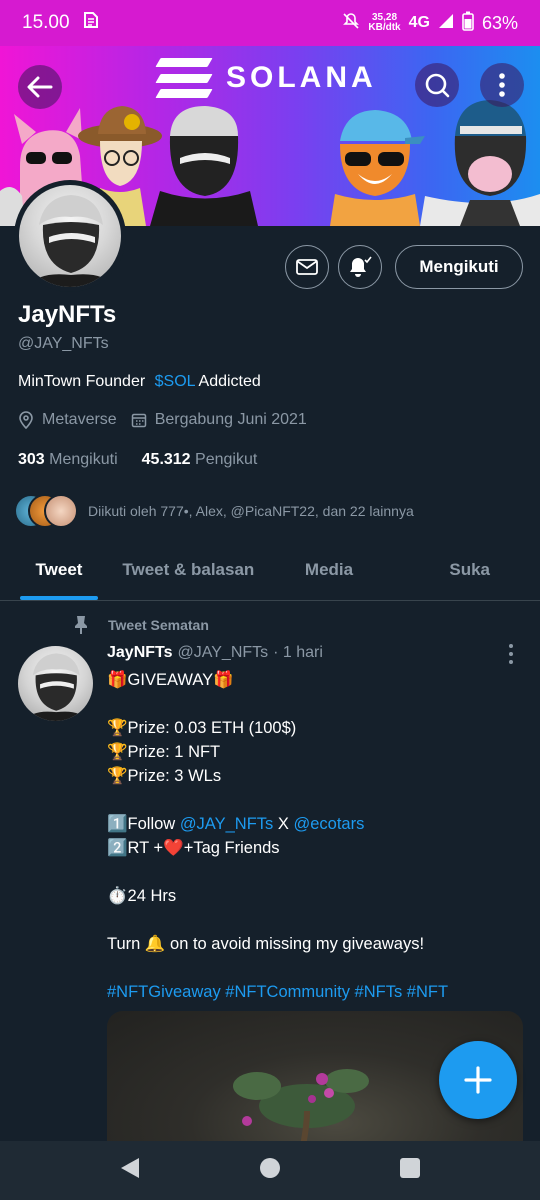 The width and height of the screenshot is (540, 1200). I want to click on solana-logo-mark, so click(184, 78).